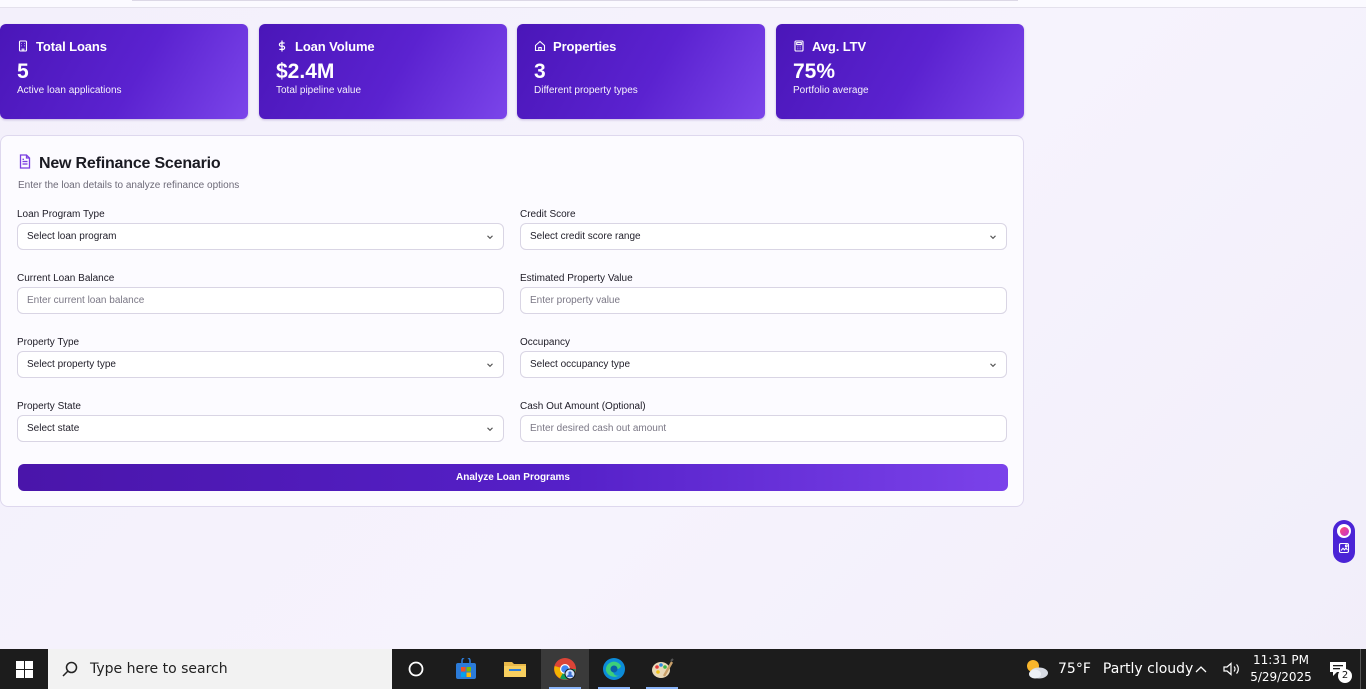 This screenshot has height=689, width=1366. Describe the element at coordinates (71, 46) in the screenshot. I see `stat-title: Total Loans` at that location.